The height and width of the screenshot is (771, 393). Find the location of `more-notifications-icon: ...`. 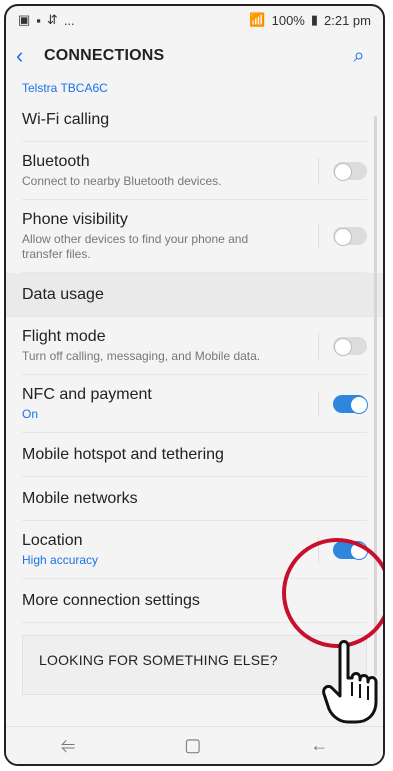

more-notifications-icon: ... is located at coordinates (69, 20).